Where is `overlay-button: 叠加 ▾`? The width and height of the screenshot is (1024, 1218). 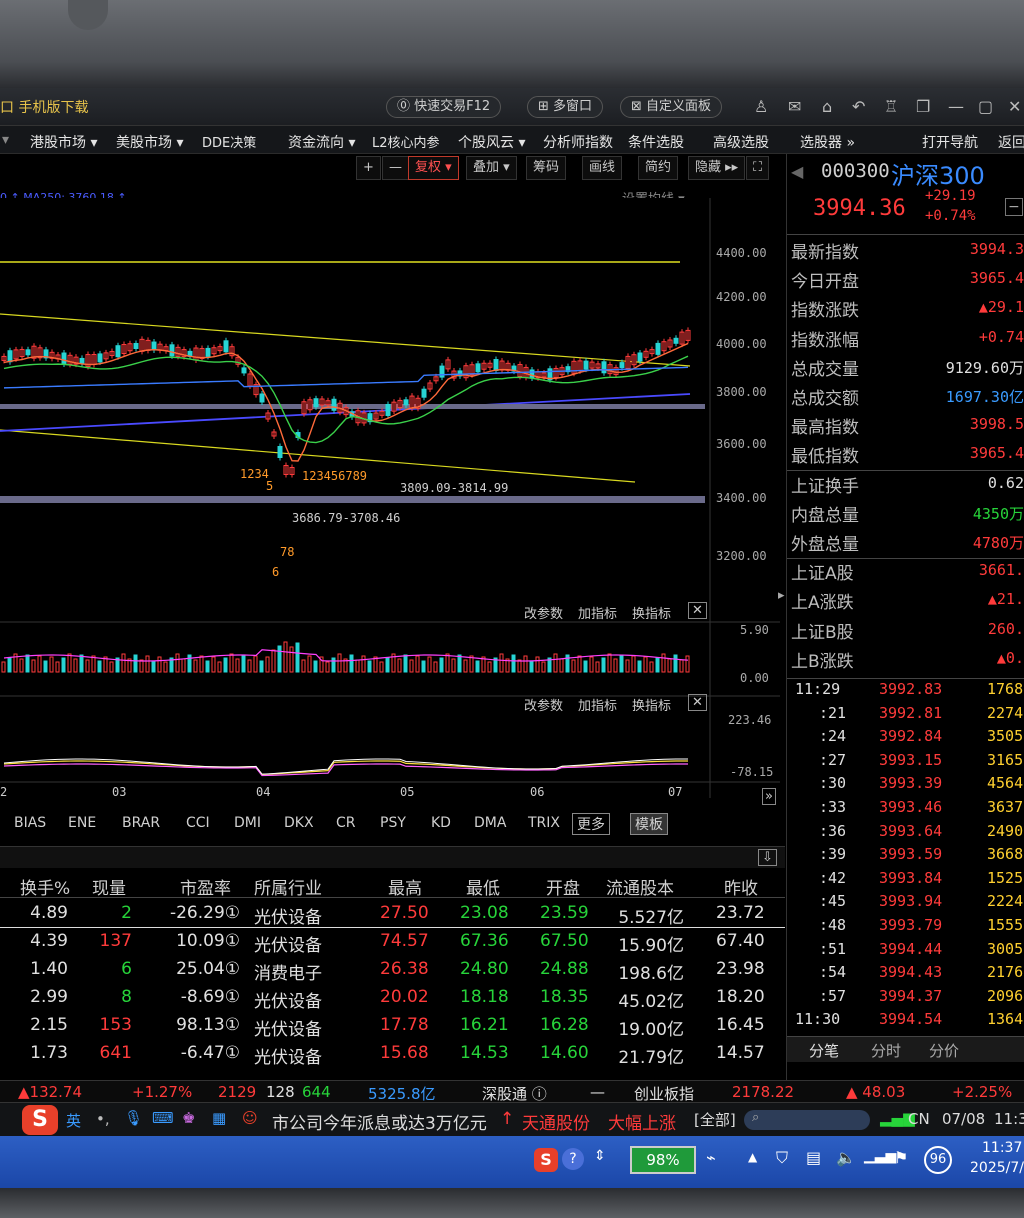
overlay-button: 叠加 ▾ is located at coordinates (491, 168).